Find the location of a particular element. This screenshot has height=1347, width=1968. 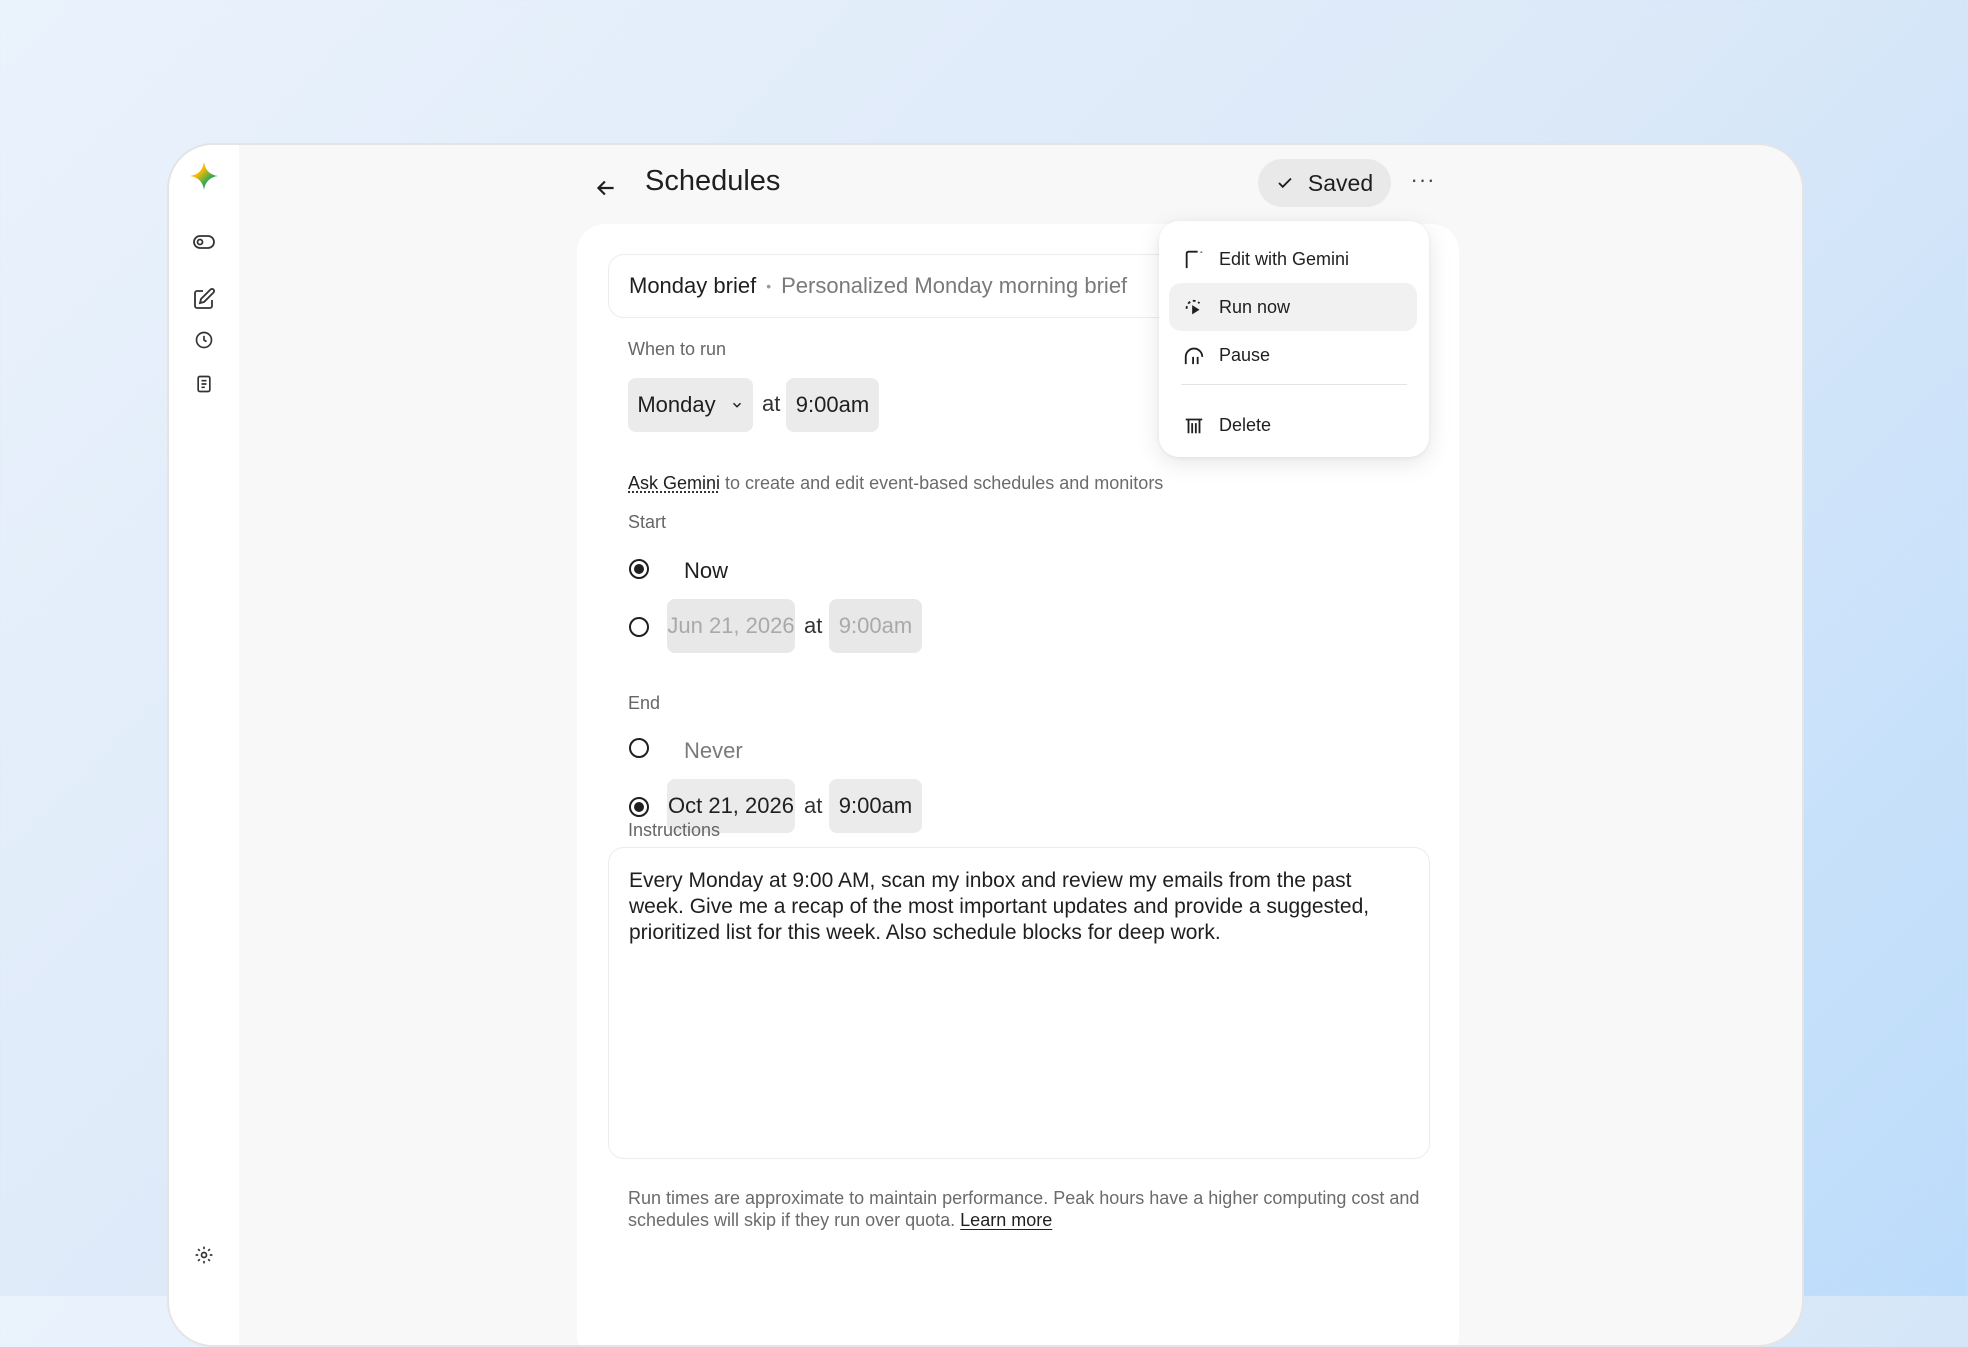

start-date-field: Jun 21, 2026 is located at coordinates (731, 626).